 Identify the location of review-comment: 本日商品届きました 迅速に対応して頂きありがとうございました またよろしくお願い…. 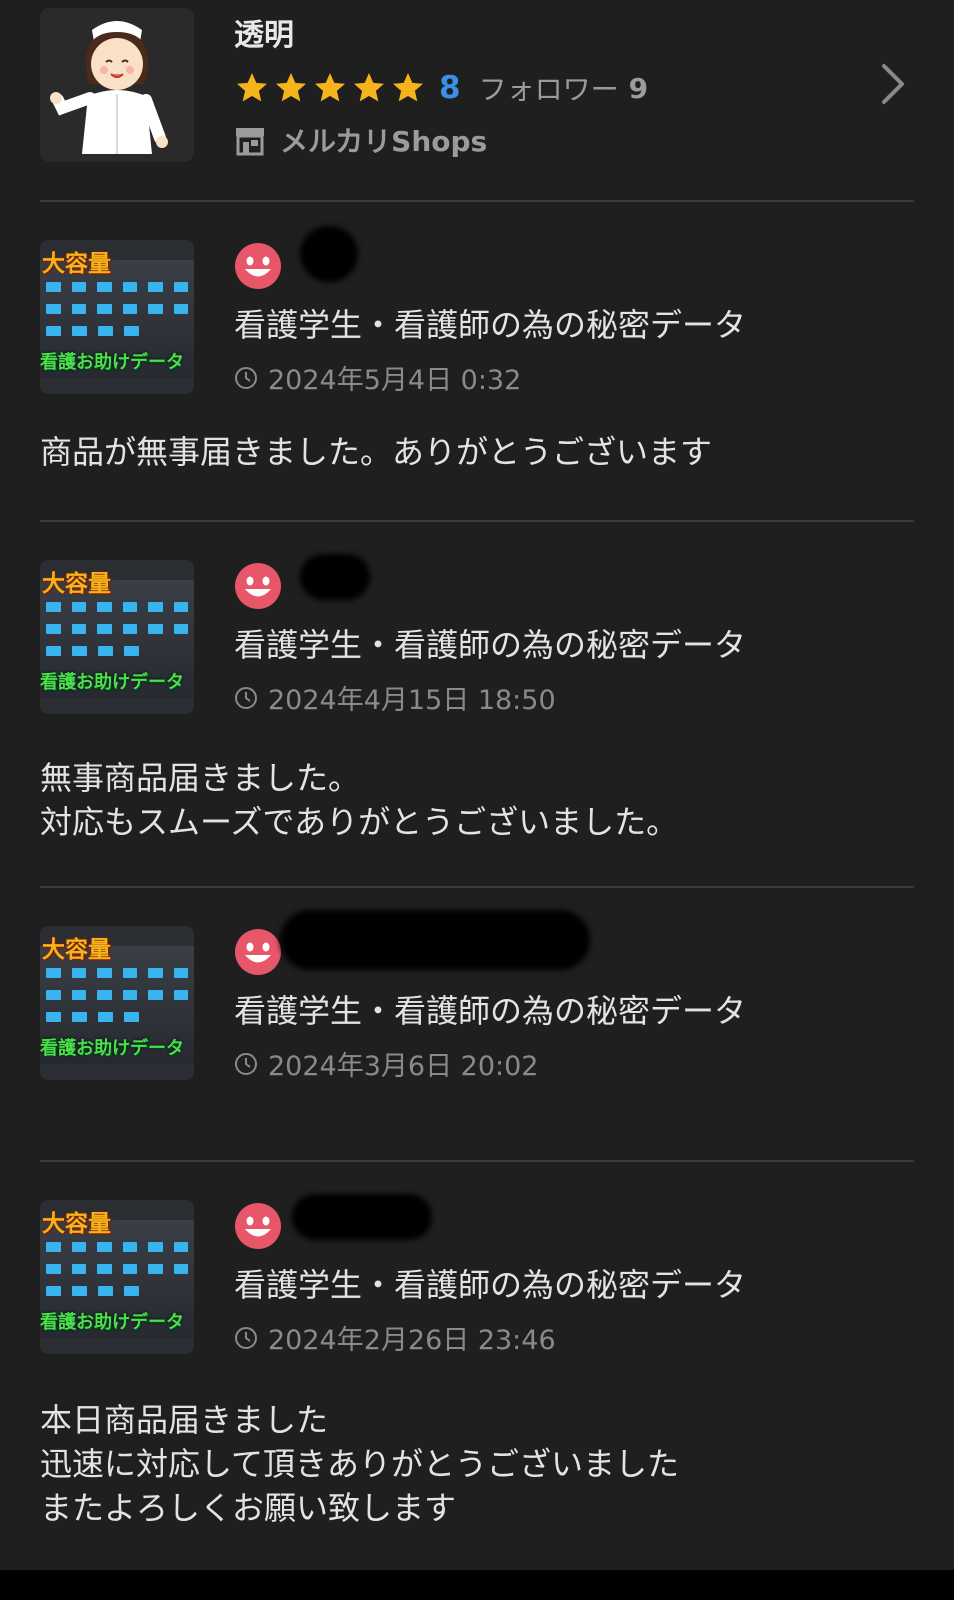
(360, 1464).